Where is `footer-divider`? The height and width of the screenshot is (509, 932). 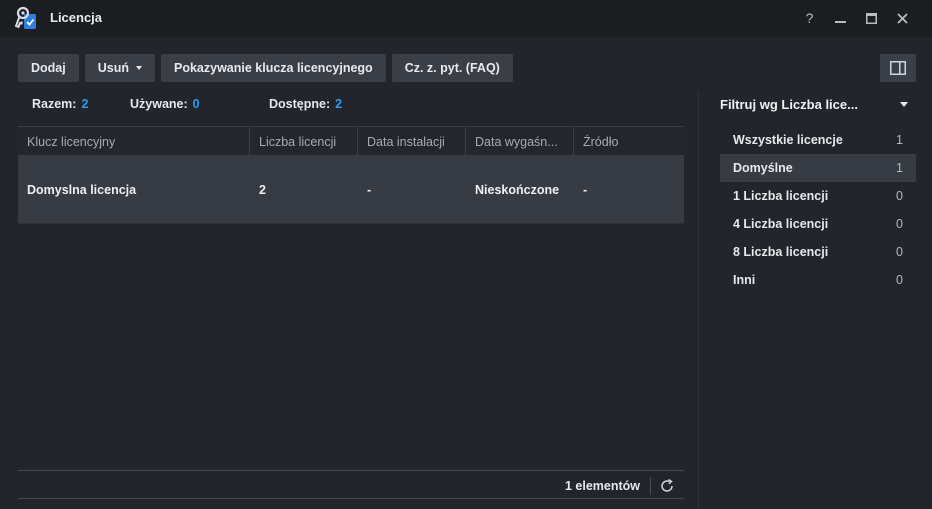 footer-divider is located at coordinates (351, 470).